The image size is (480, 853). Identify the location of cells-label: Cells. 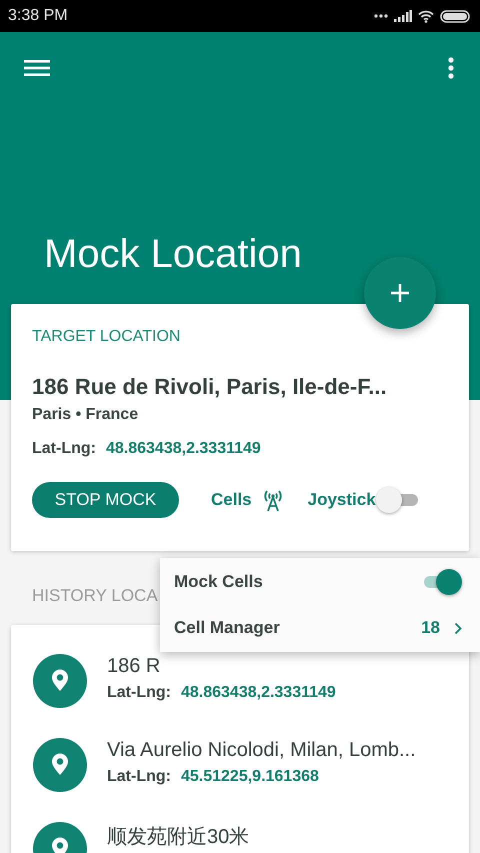
(231, 500).